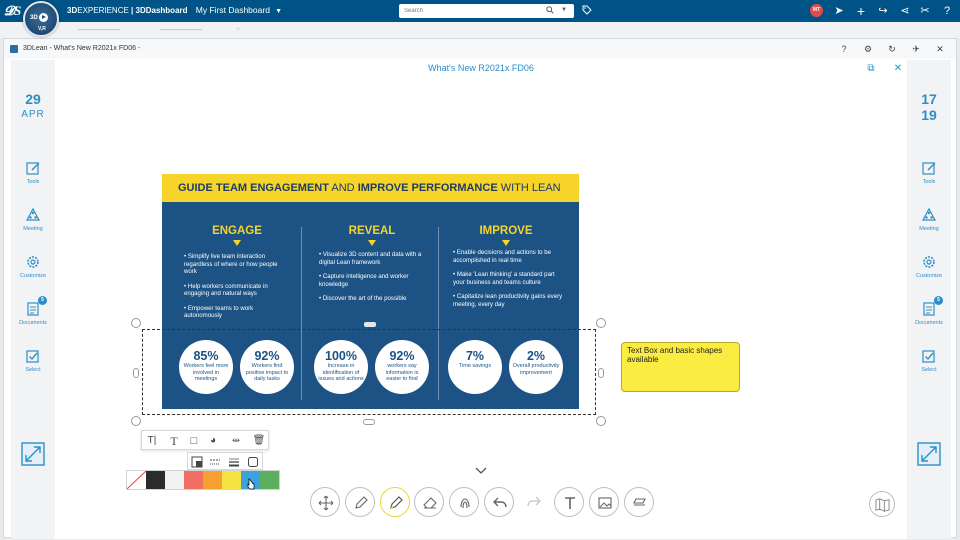 The height and width of the screenshot is (540, 960). I want to click on search-icon, so click(550, 10).